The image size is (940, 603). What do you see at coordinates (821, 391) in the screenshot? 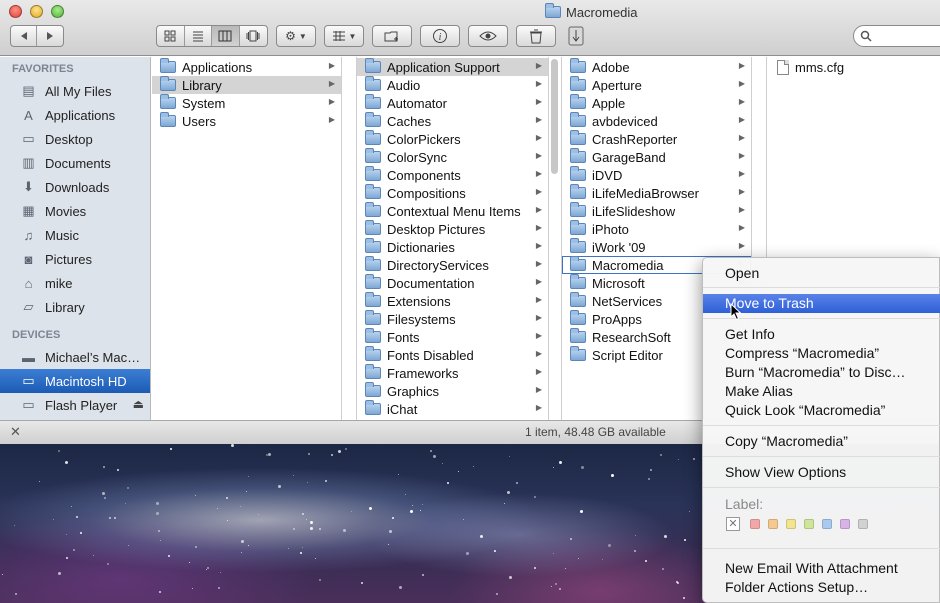
I see `menu-make-alias: Make Alias` at bounding box center [821, 391].